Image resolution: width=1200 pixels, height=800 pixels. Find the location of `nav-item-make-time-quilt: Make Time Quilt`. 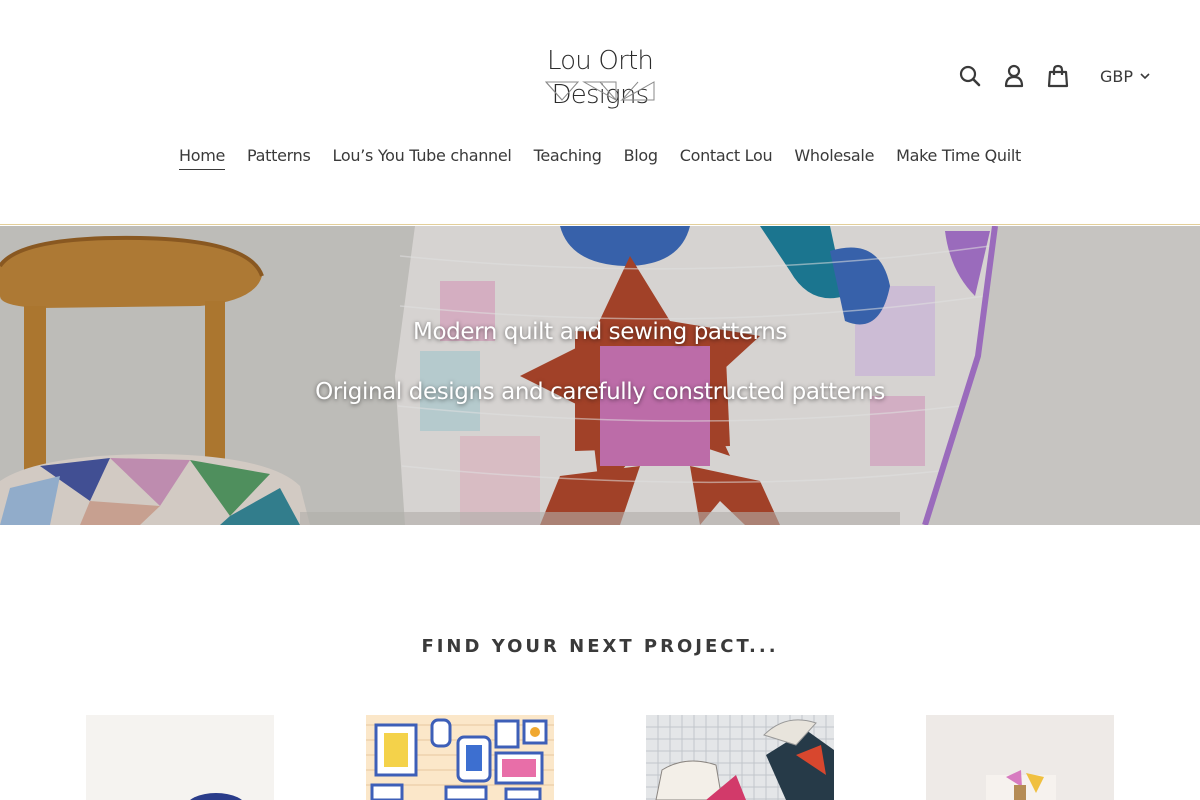

nav-item-make-time-quilt: Make Time Quilt is located at coordinates (958, 155).